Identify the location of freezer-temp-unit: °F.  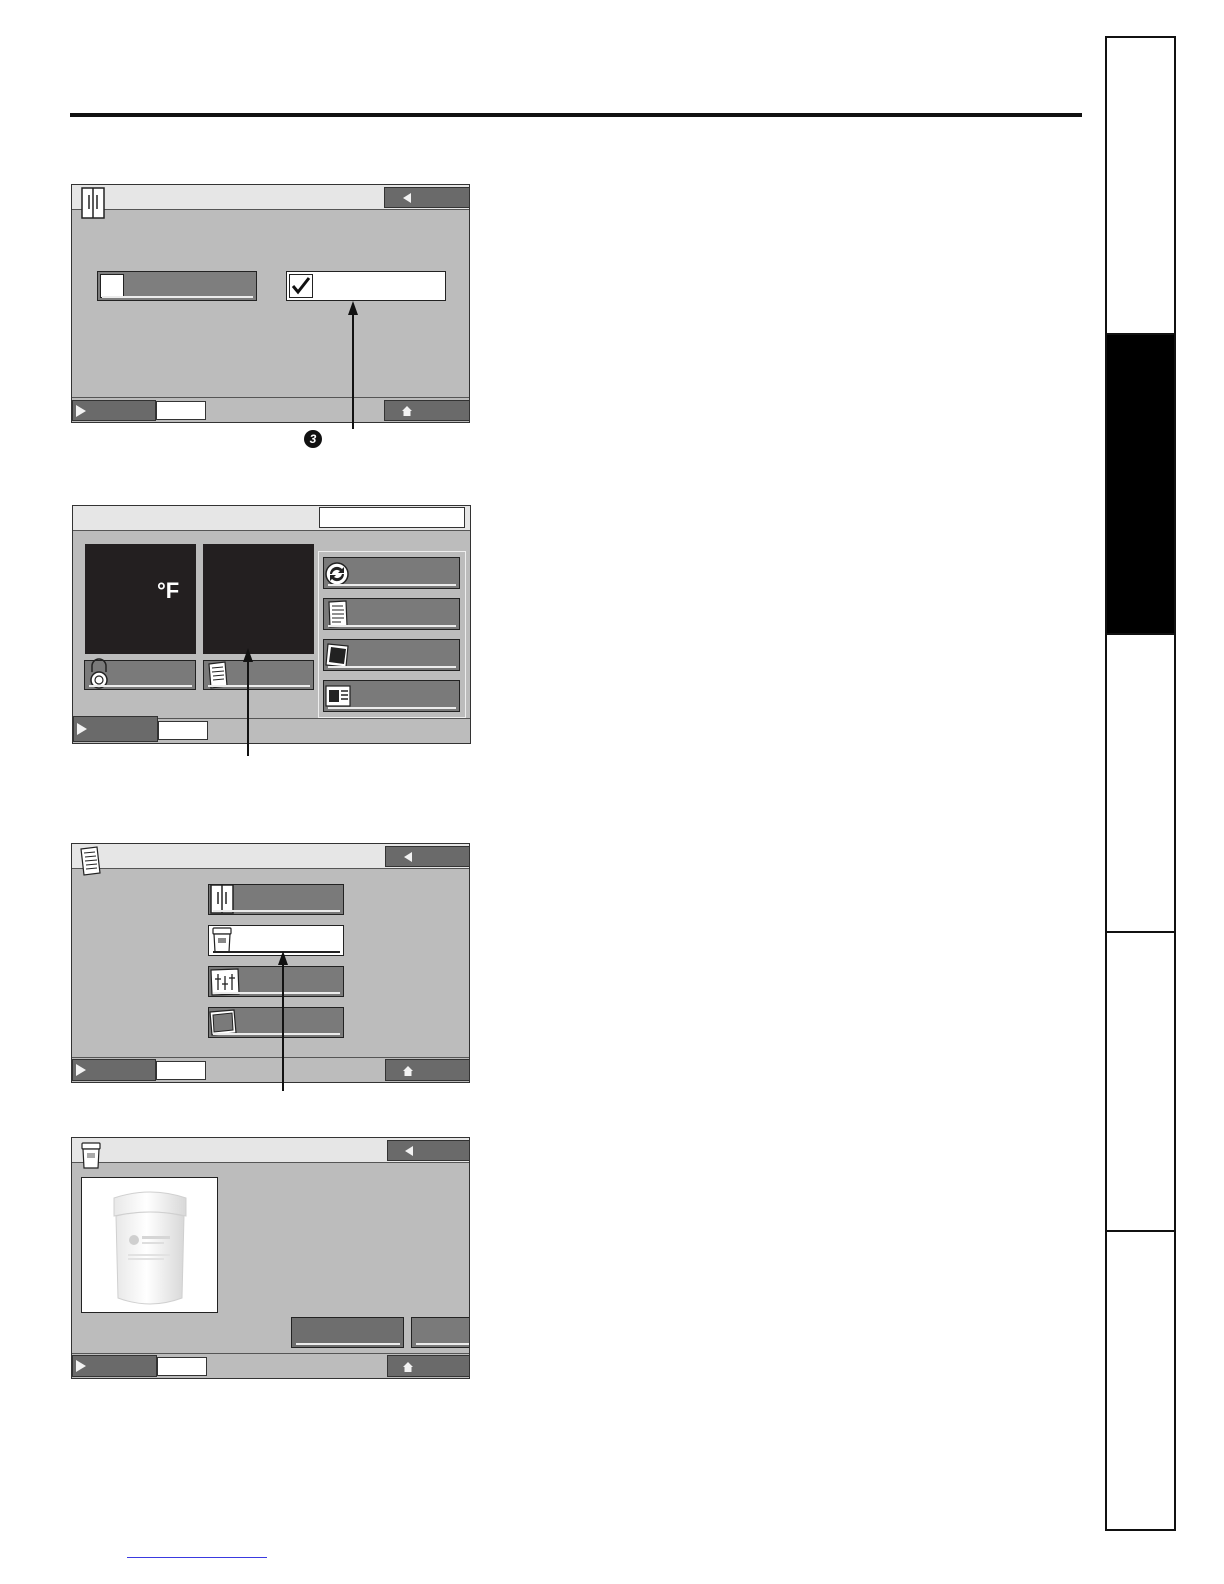
(168, 590).